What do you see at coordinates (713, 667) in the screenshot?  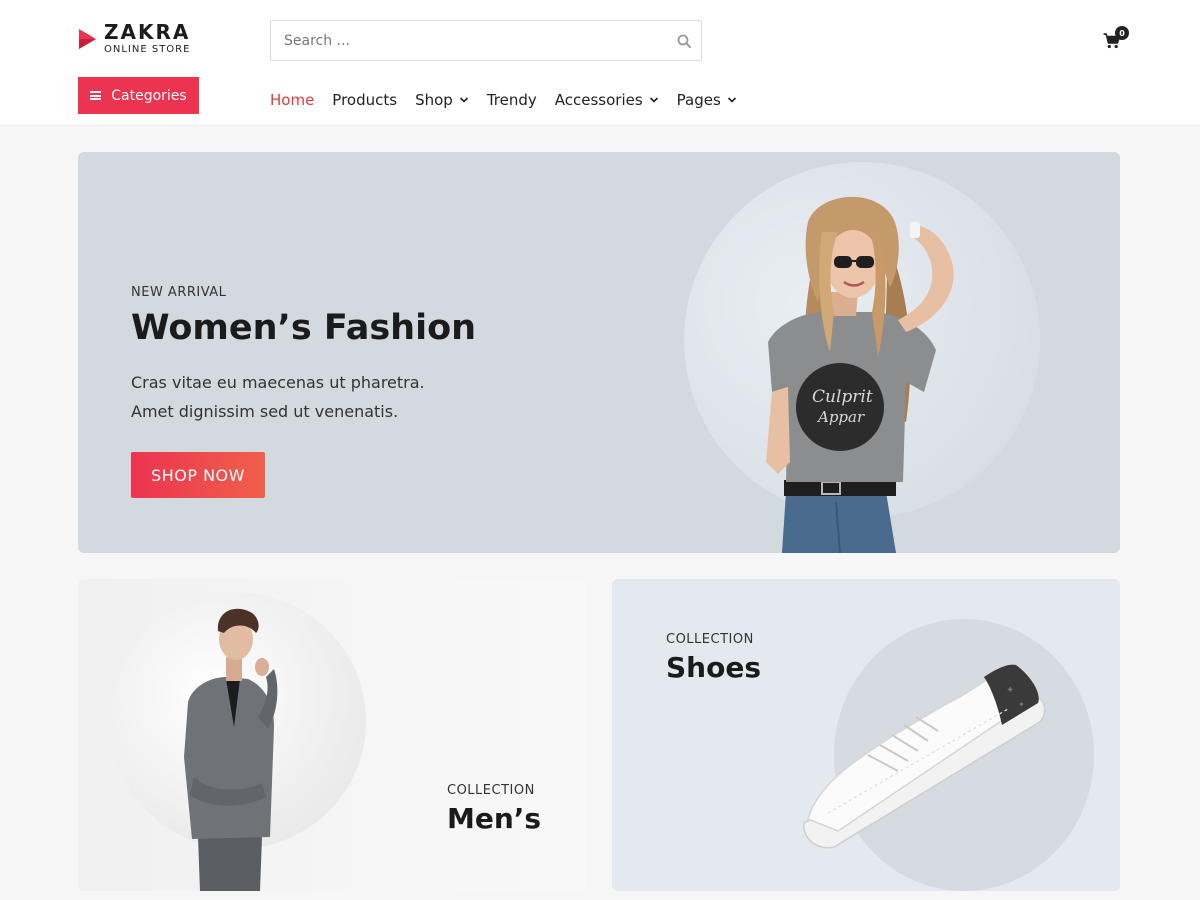 I see `shoes-title: Shoes` at bounding box center [713, 667].